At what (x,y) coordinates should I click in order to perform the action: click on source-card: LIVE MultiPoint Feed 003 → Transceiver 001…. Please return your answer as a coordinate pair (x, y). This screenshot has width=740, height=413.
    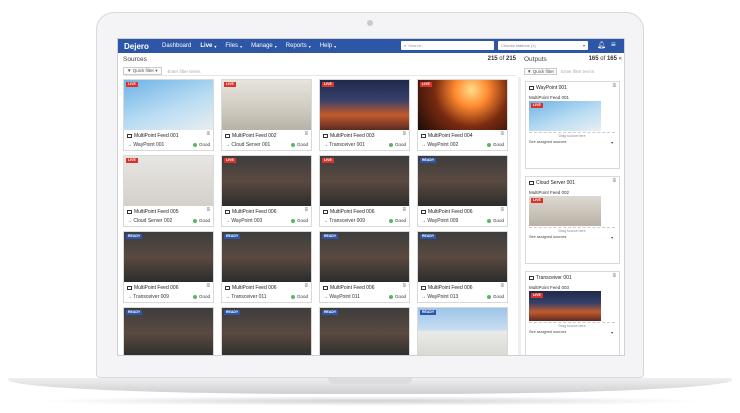
    Looking at the image, I should click on (364, 115).